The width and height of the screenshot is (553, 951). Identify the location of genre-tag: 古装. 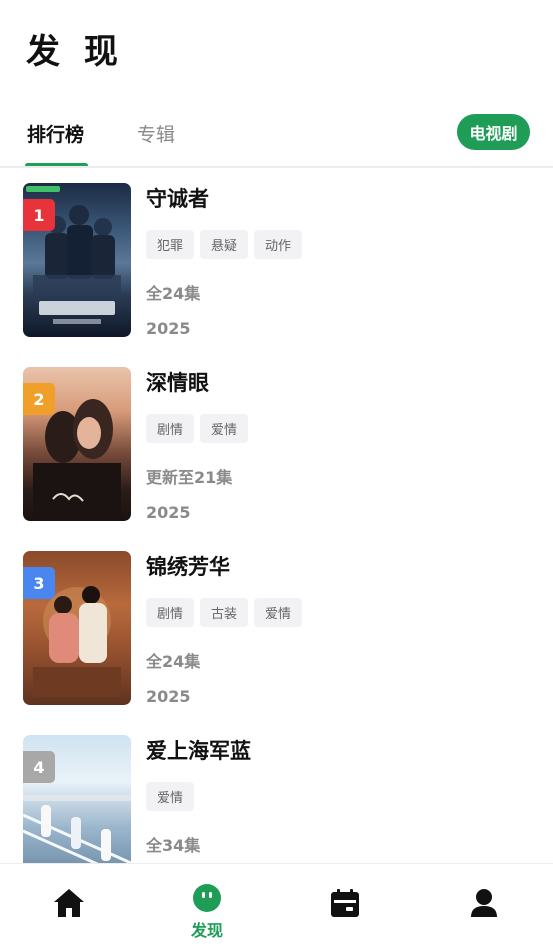
(224, 612).